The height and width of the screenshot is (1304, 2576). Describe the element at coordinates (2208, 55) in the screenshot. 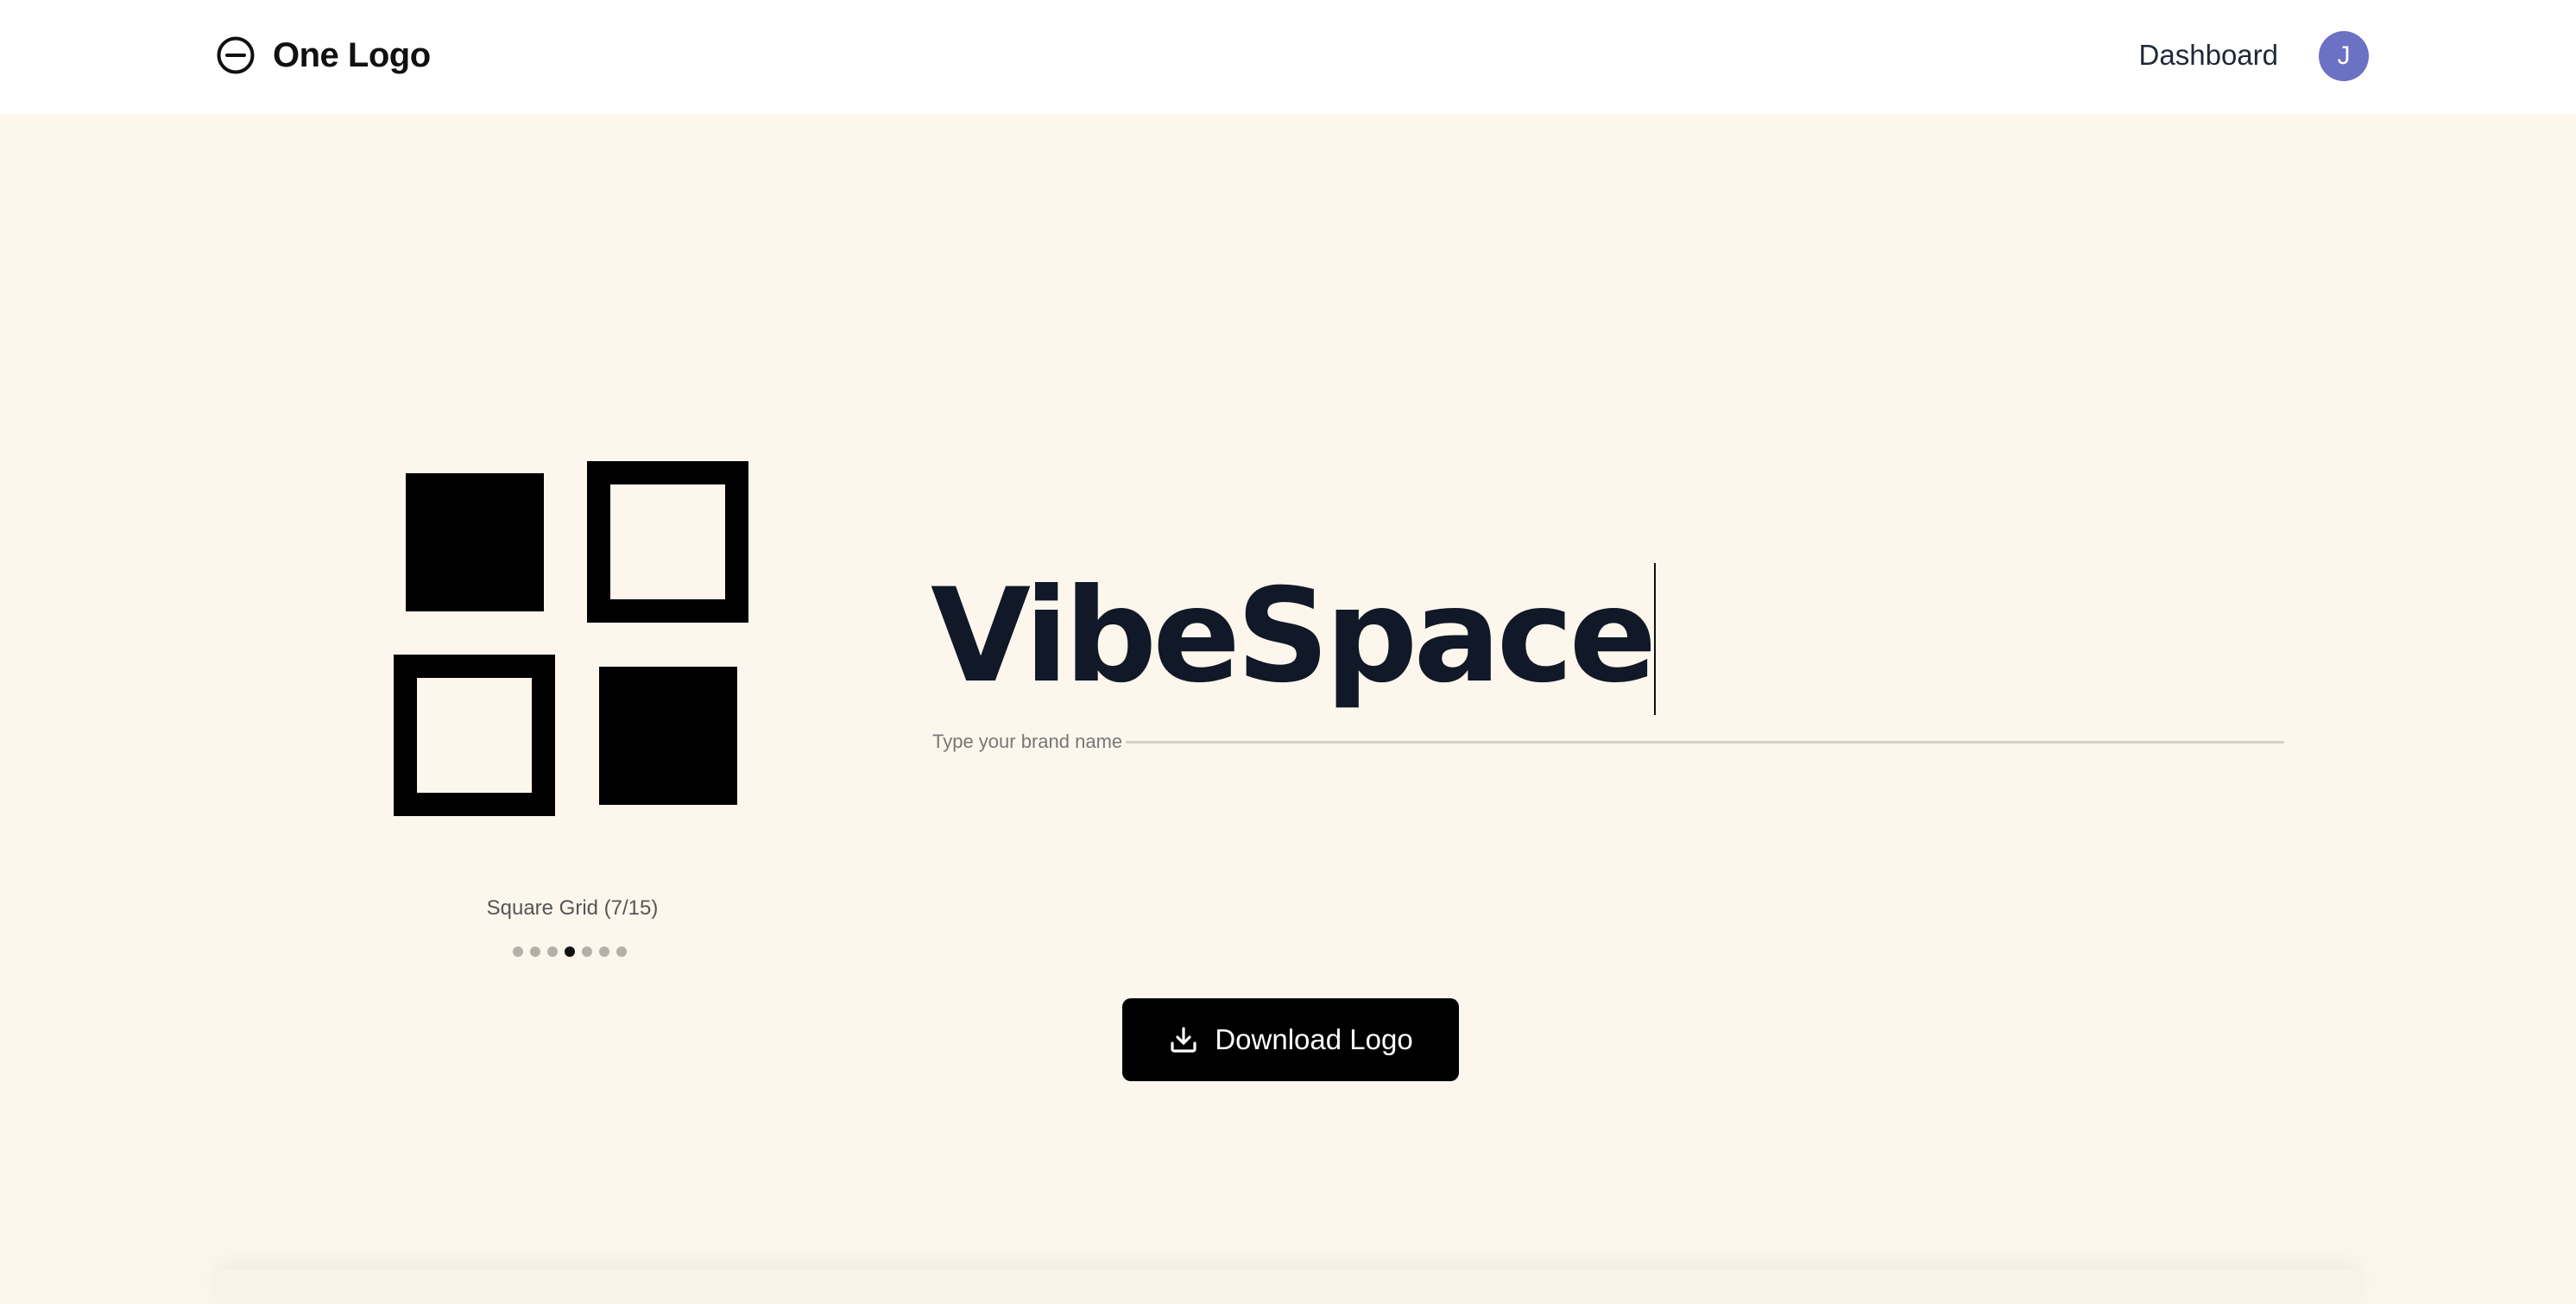

I see `dashboard-link: Dashboard` at that location.